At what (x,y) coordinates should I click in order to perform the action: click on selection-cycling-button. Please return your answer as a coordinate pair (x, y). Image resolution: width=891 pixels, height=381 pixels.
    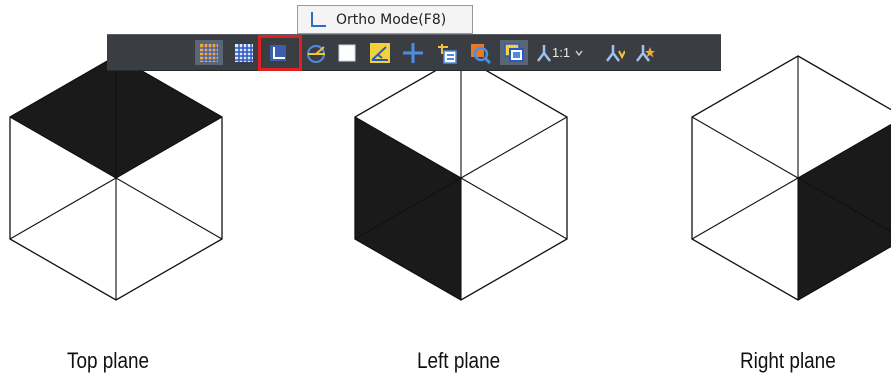
    Looking at the image, I should click on (514, 52).